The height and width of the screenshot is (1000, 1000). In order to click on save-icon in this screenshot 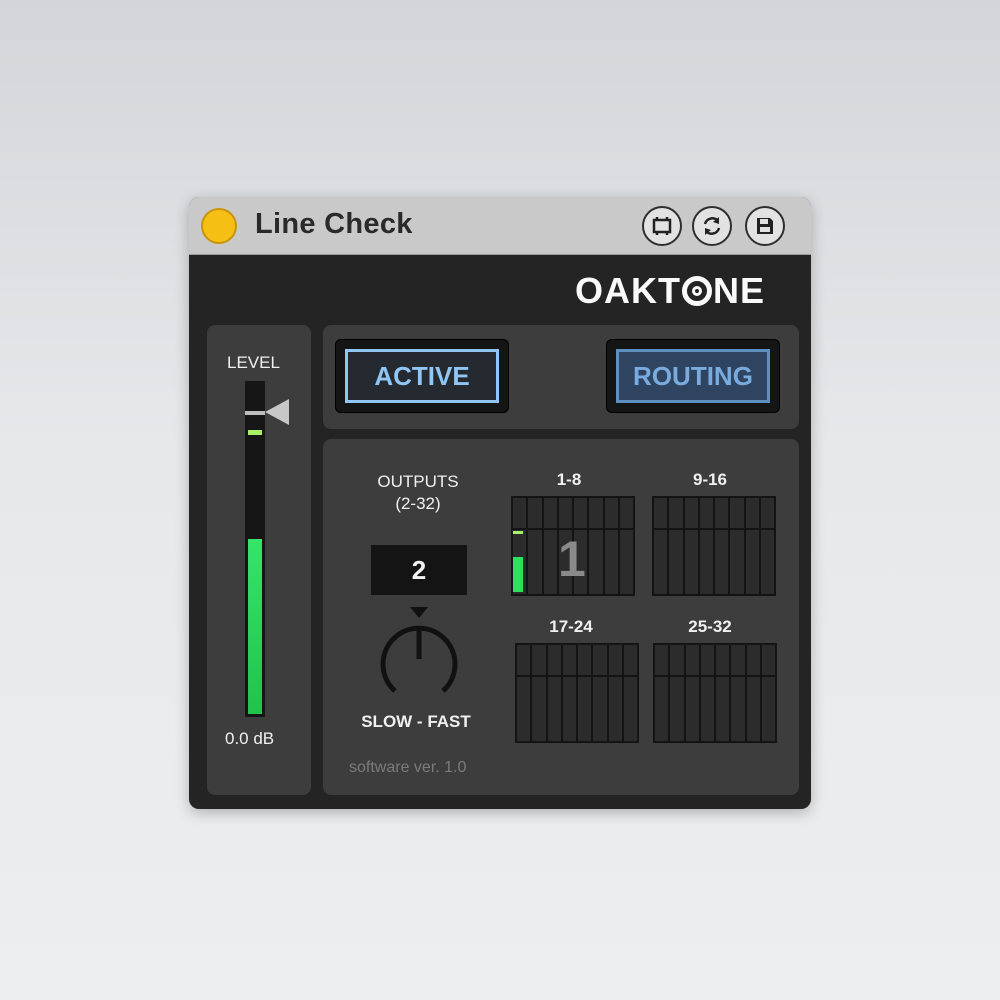, I will do `click(765, 226)`.